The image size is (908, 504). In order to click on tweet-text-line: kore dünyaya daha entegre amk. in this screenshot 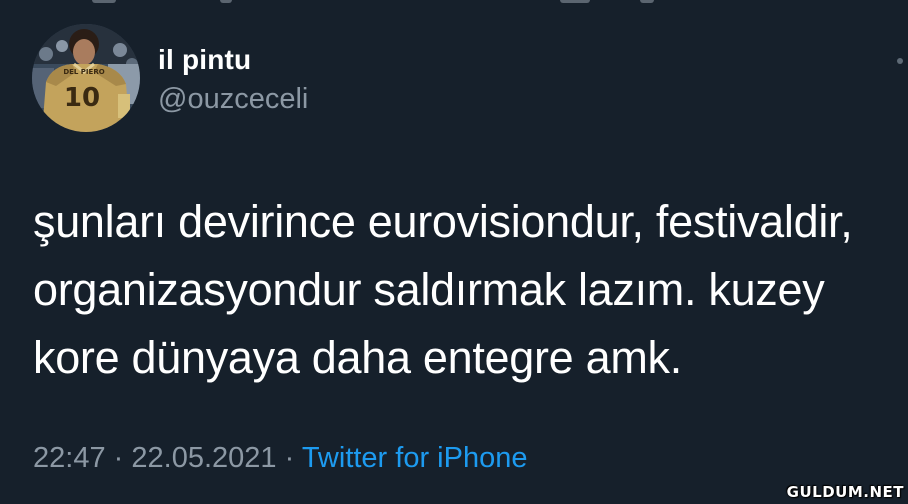, I will do `click(357, 357)`.